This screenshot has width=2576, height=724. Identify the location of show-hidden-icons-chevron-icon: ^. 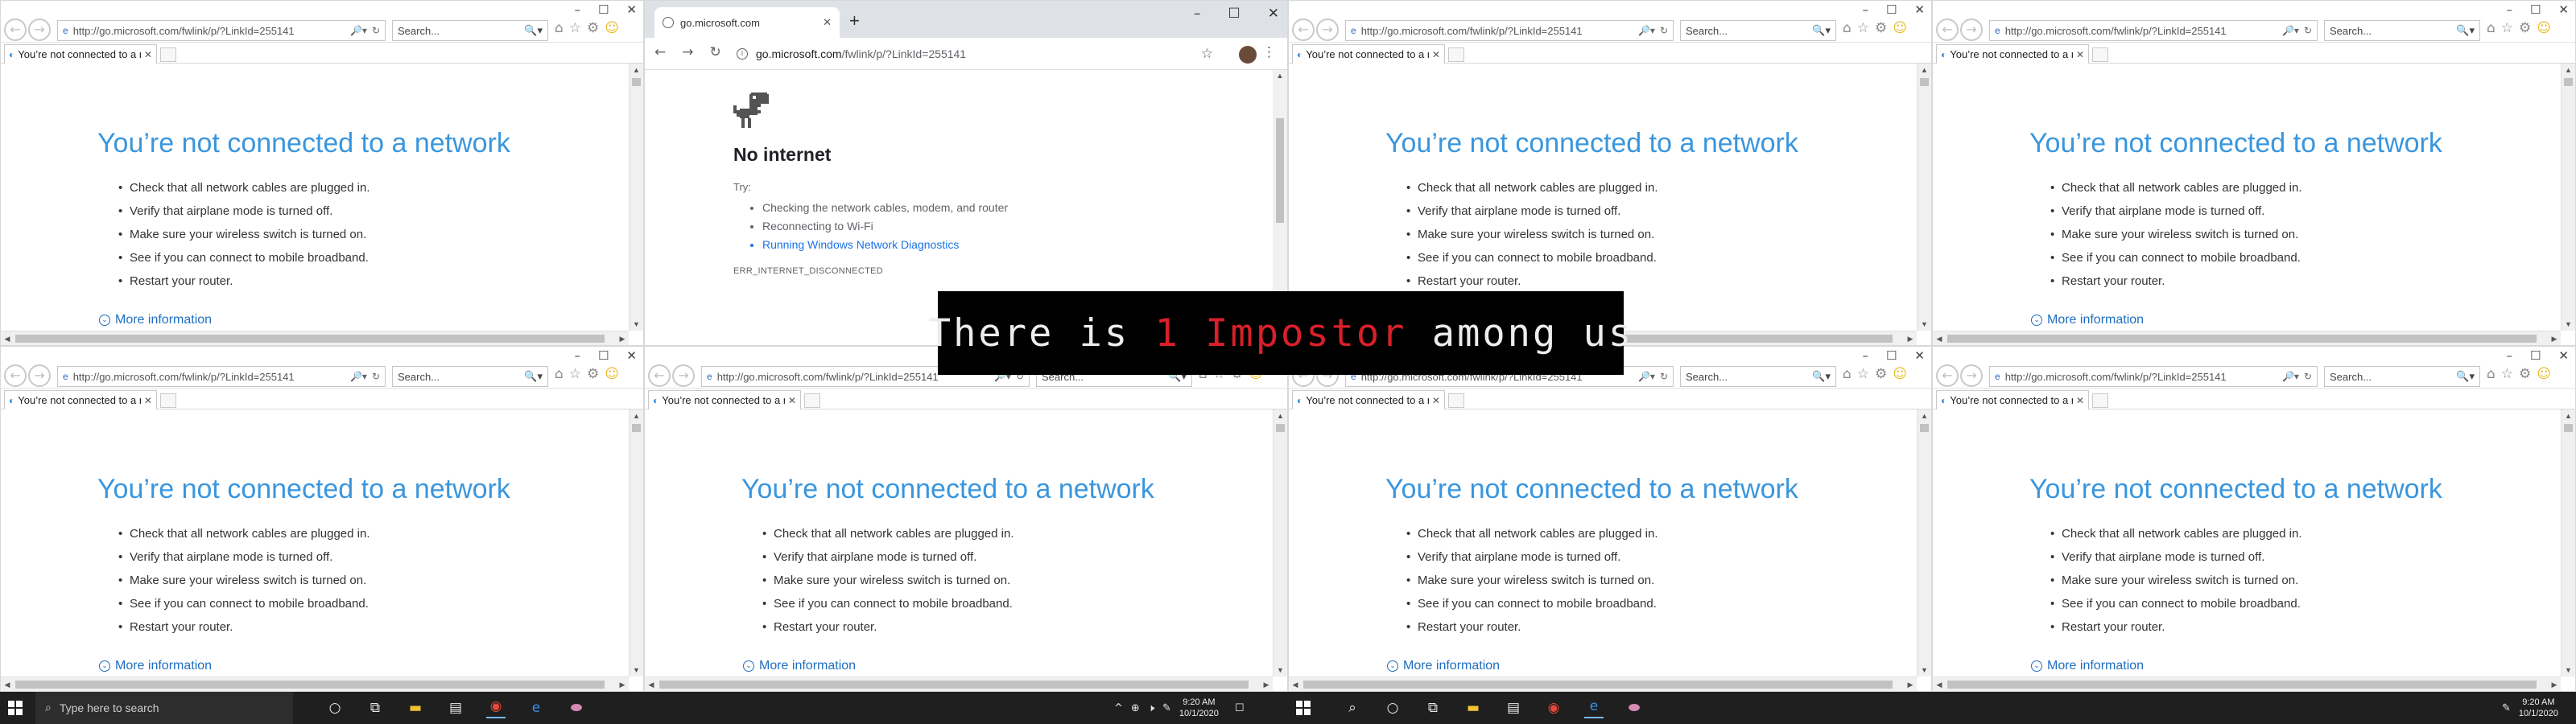
(1118, 708).